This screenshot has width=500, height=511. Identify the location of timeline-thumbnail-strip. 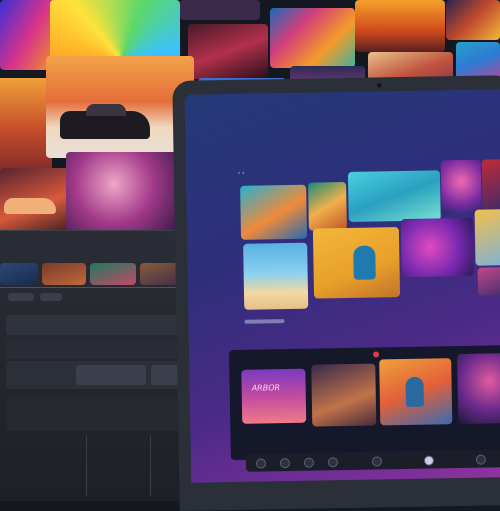
(100, 274).